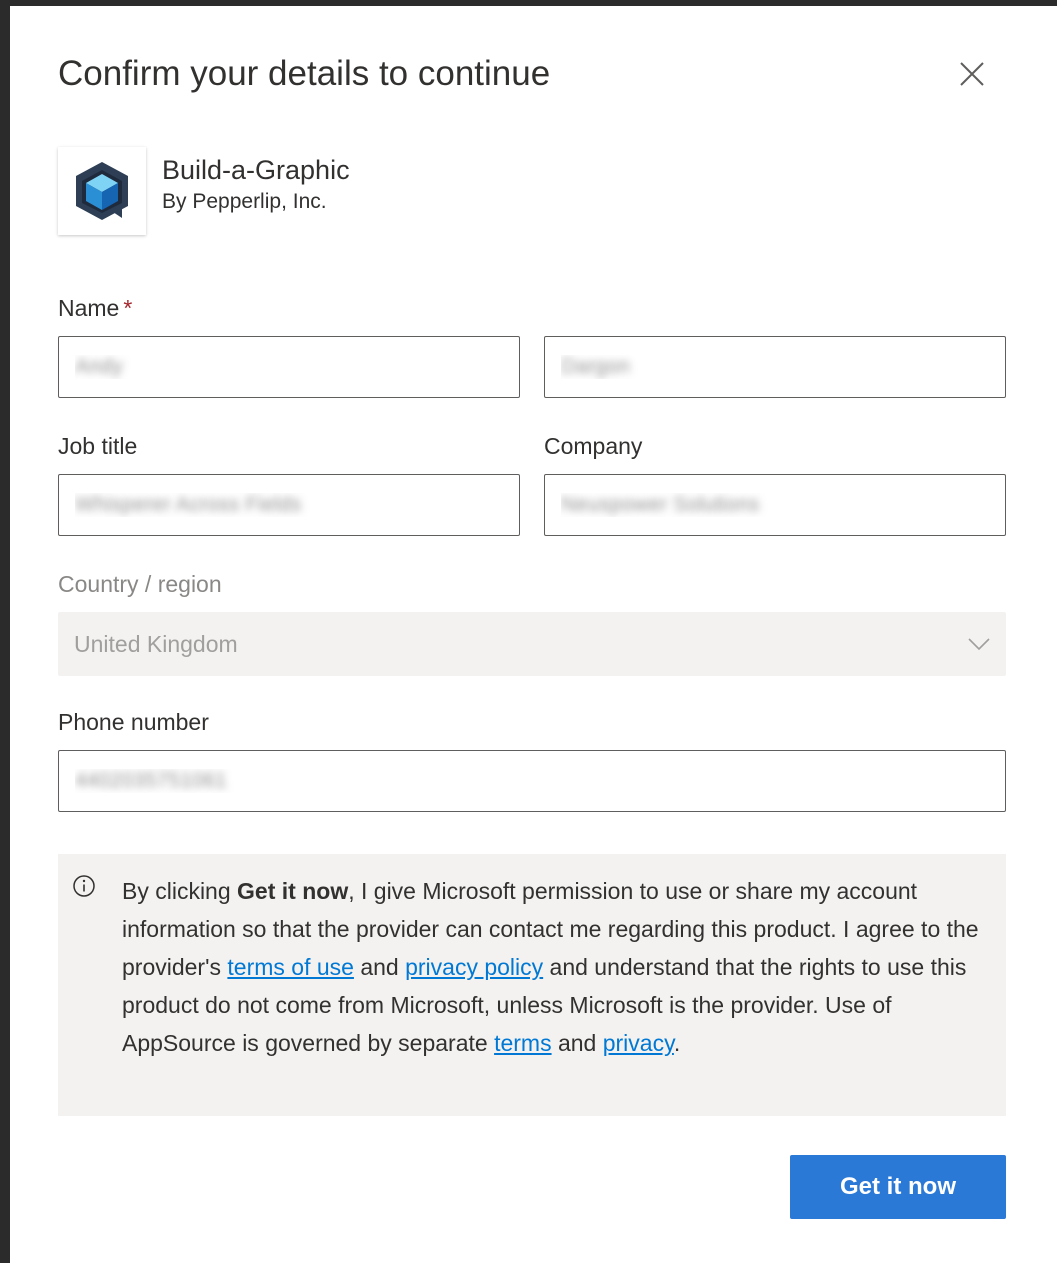 This screenshot has height=1263, width=1057. I want to click on app-logo-icon, so click(102, 191).